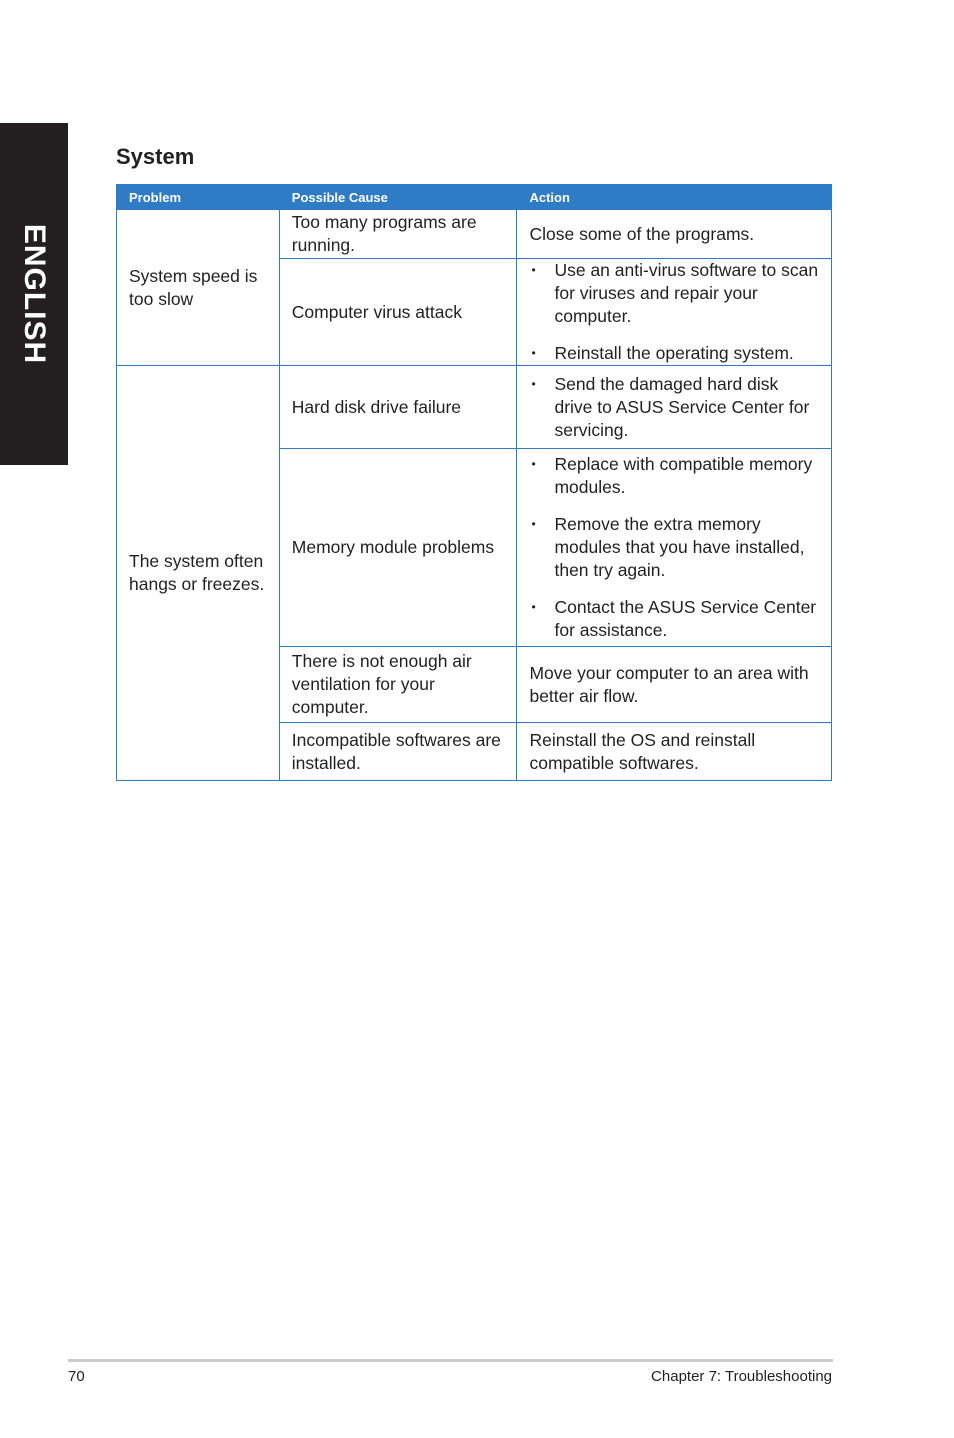  I want to click on footer-divider, so click(450, 1360).